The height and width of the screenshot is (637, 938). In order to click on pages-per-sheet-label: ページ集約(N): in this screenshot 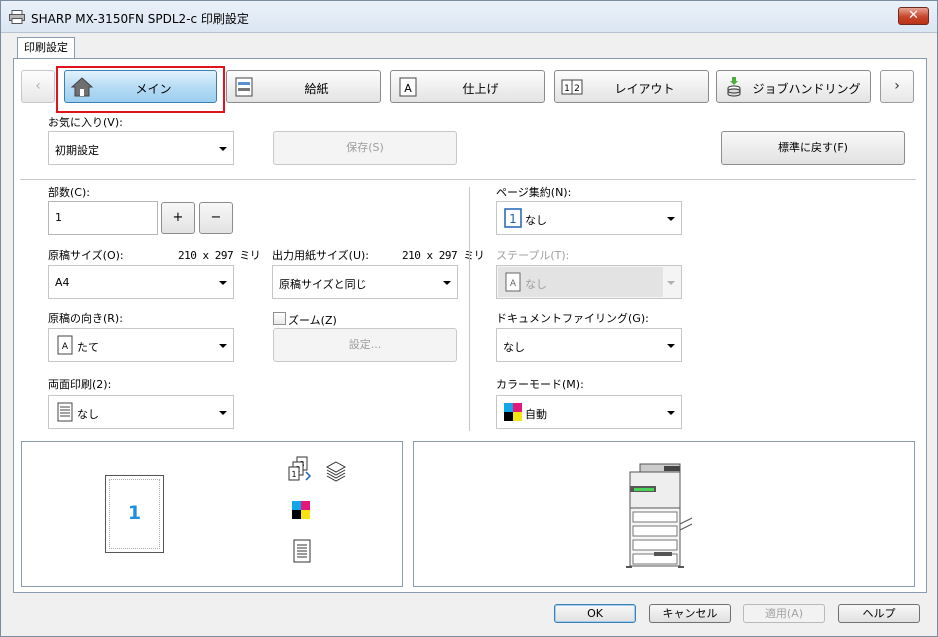, I will do `click(534, 192)`.